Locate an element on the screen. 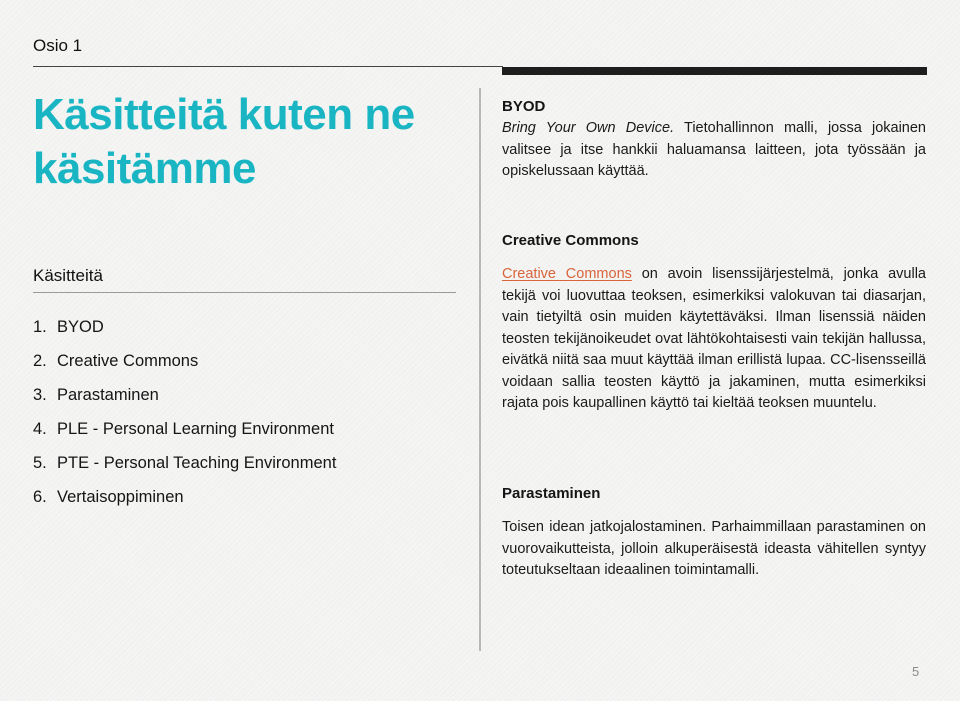  byod-italic-lead: Bring Your Own Device. is located at coordinates (588, 128).